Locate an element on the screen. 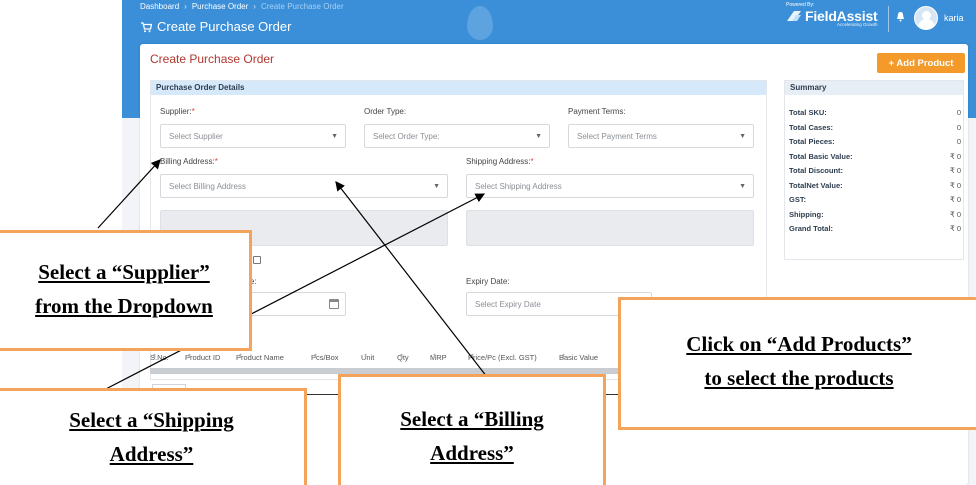 This screenshot has width=976, height=485. order-type-label: Order Type: is located at coordinates (385, 111).